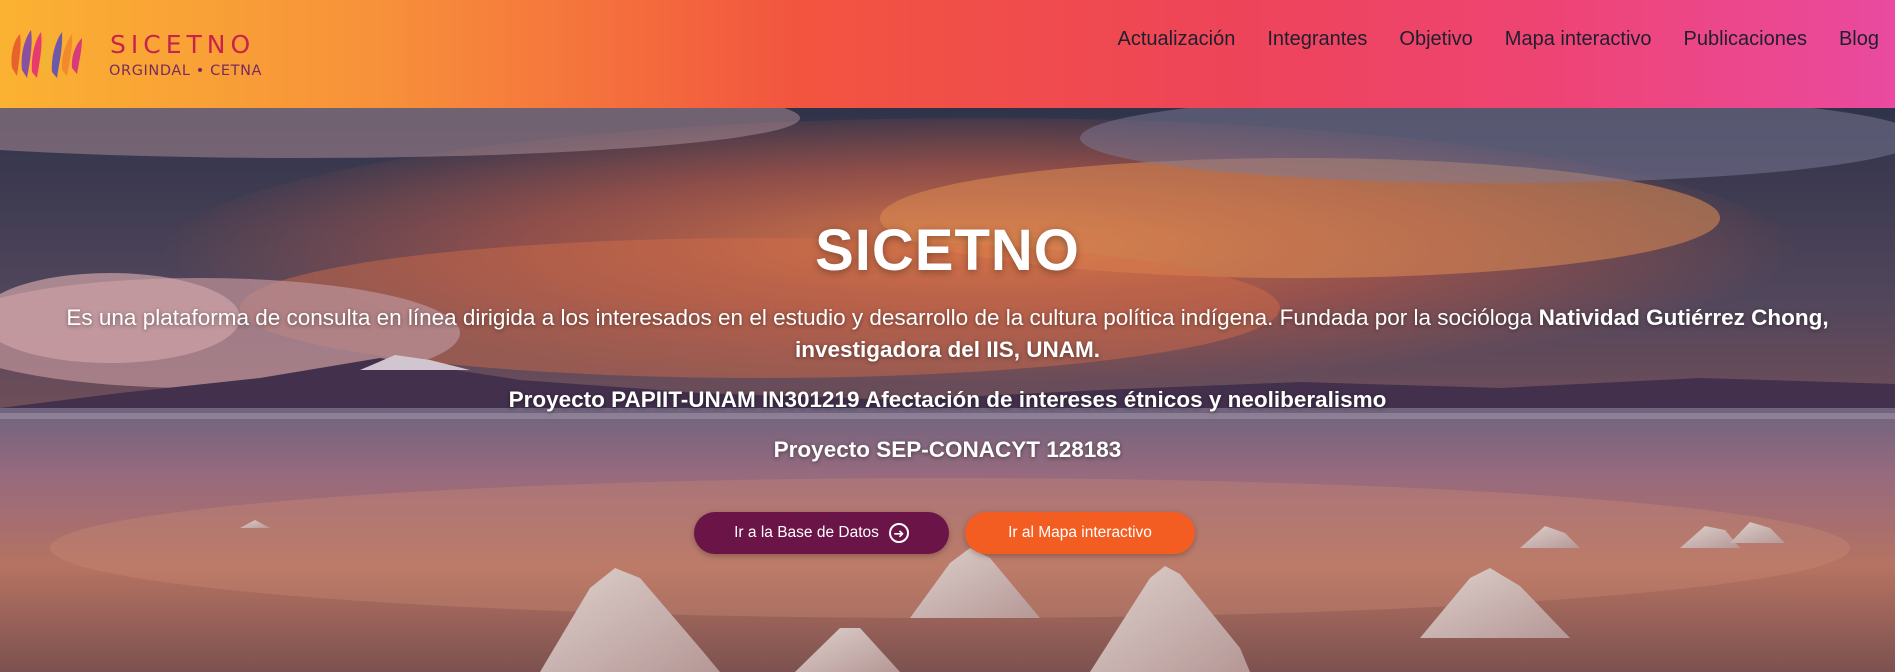  I want to click on nav-item-actualizacion: Actualización, so click(1177, 39).